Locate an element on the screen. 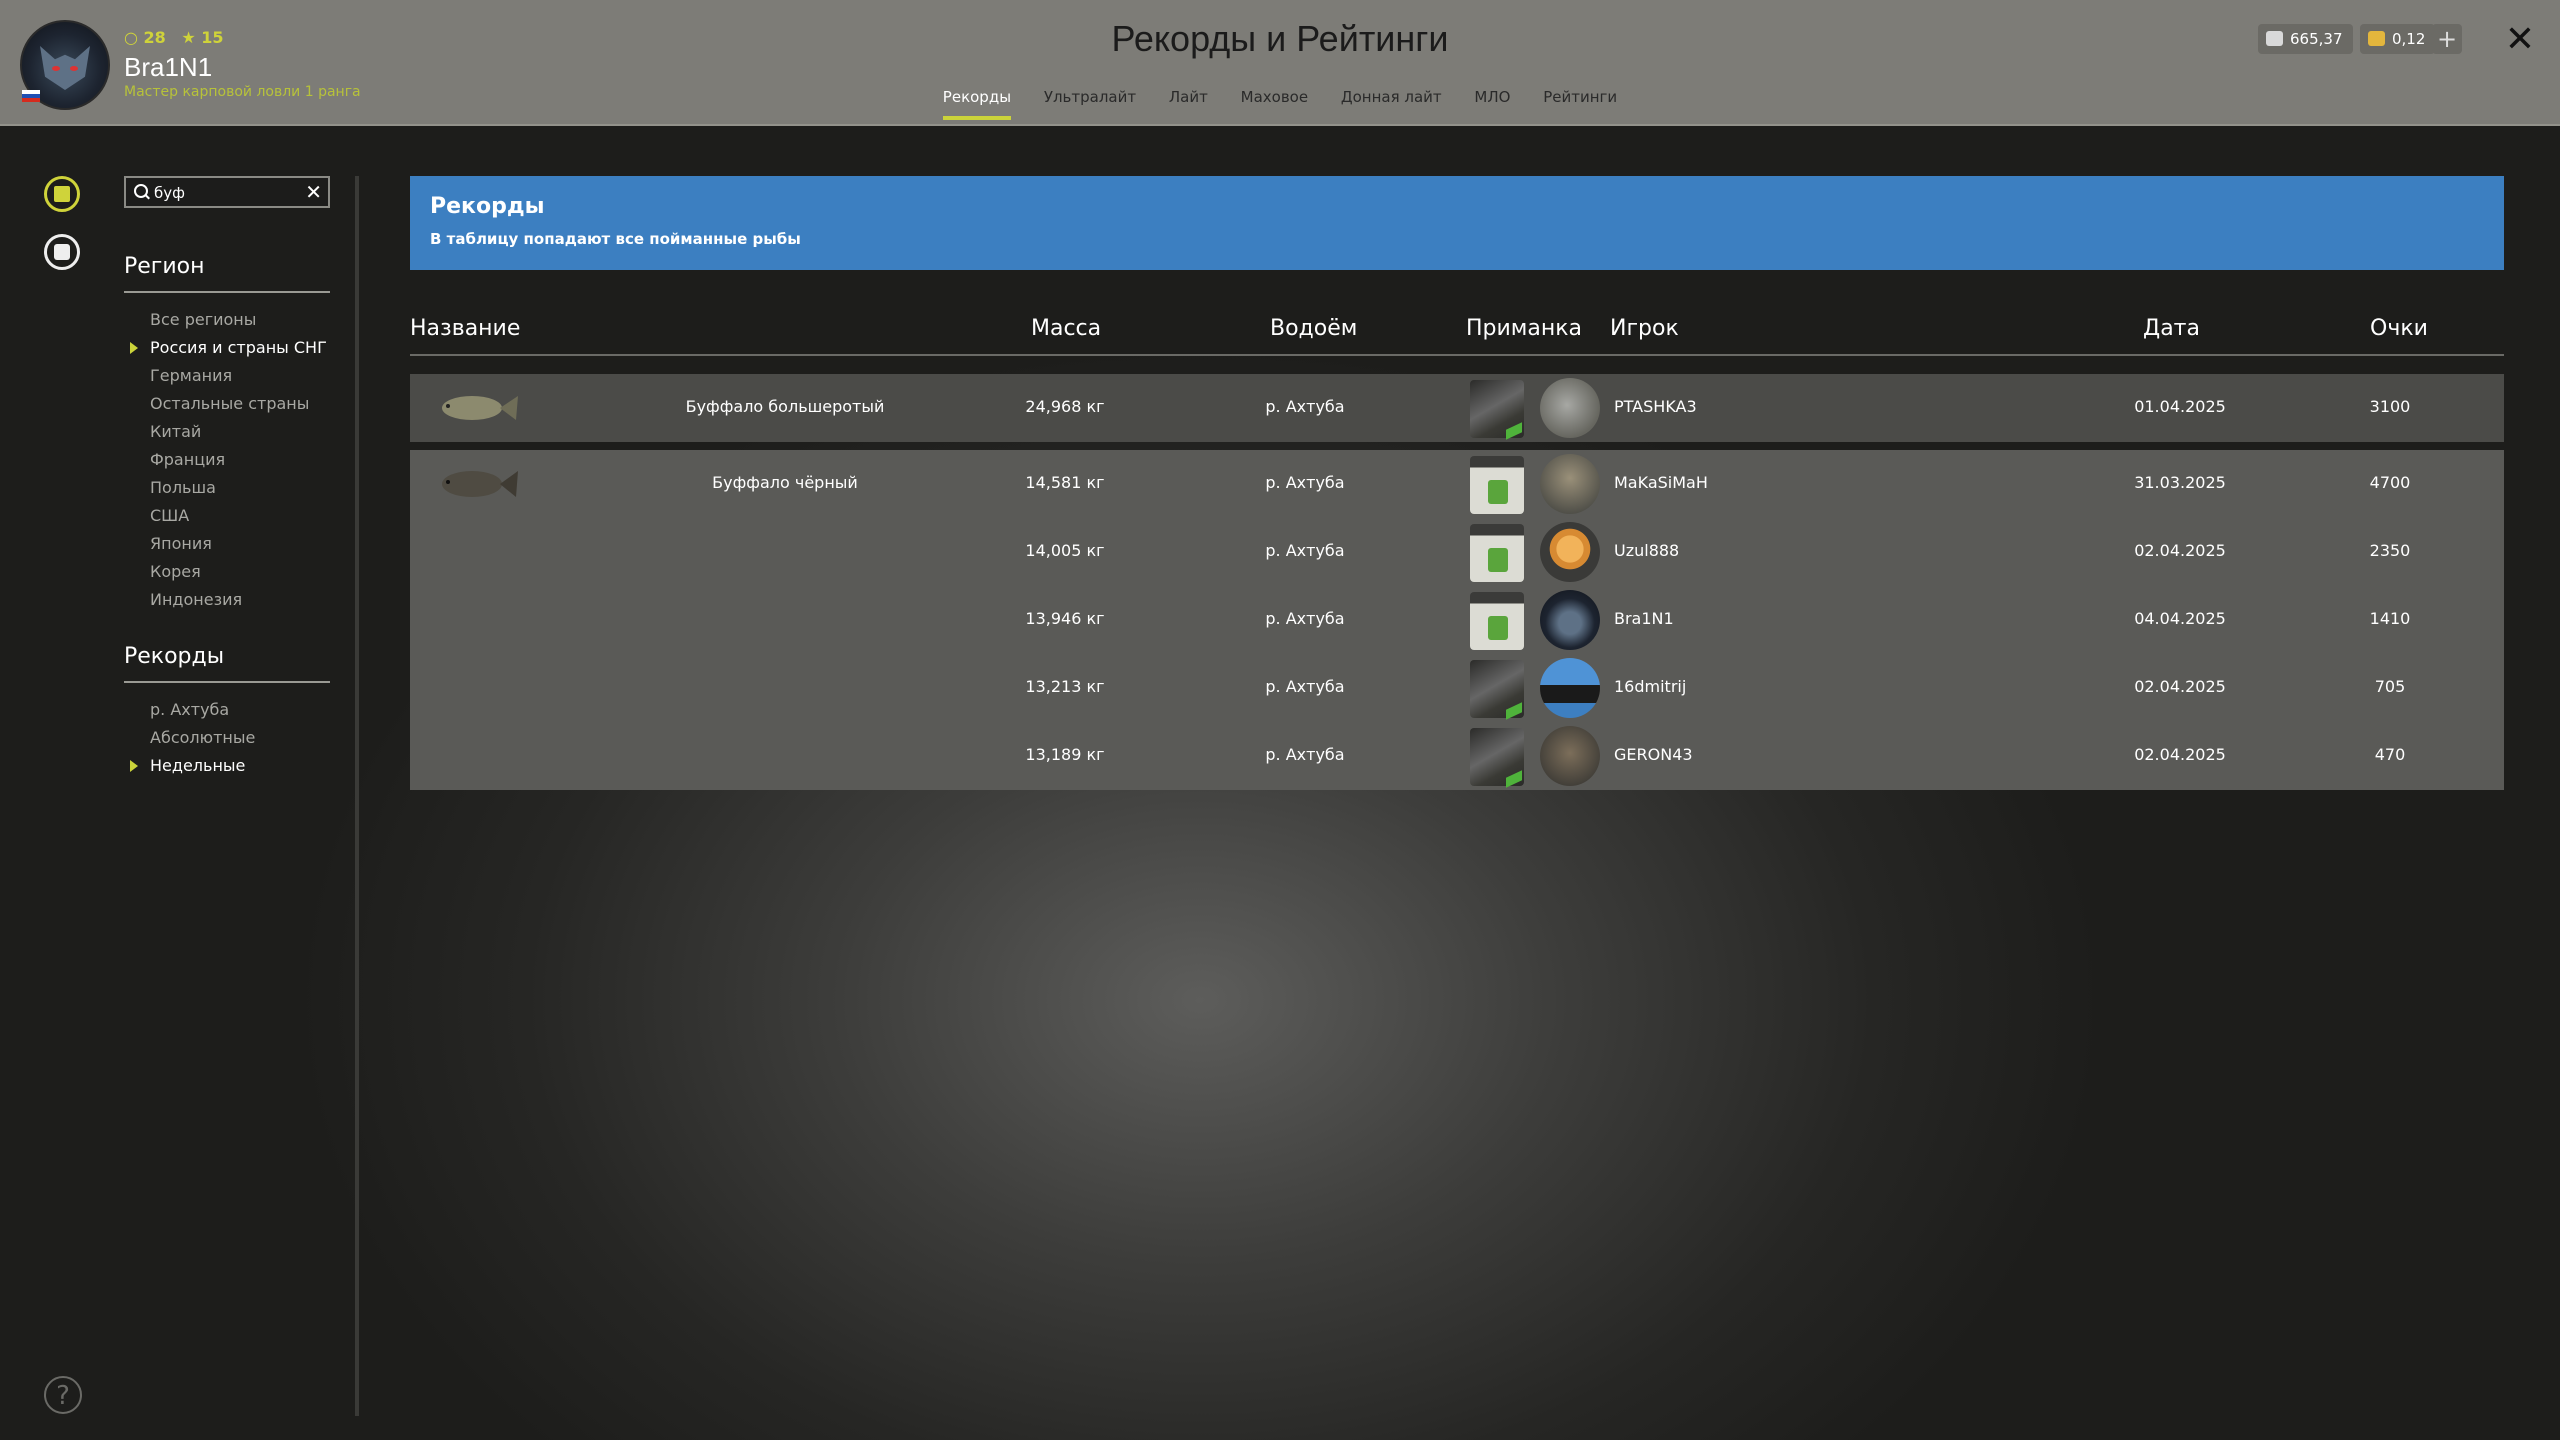 The height and width of the screenshot is (1440, 2560). col-date: Дата is located at coordinates (2171, 328).